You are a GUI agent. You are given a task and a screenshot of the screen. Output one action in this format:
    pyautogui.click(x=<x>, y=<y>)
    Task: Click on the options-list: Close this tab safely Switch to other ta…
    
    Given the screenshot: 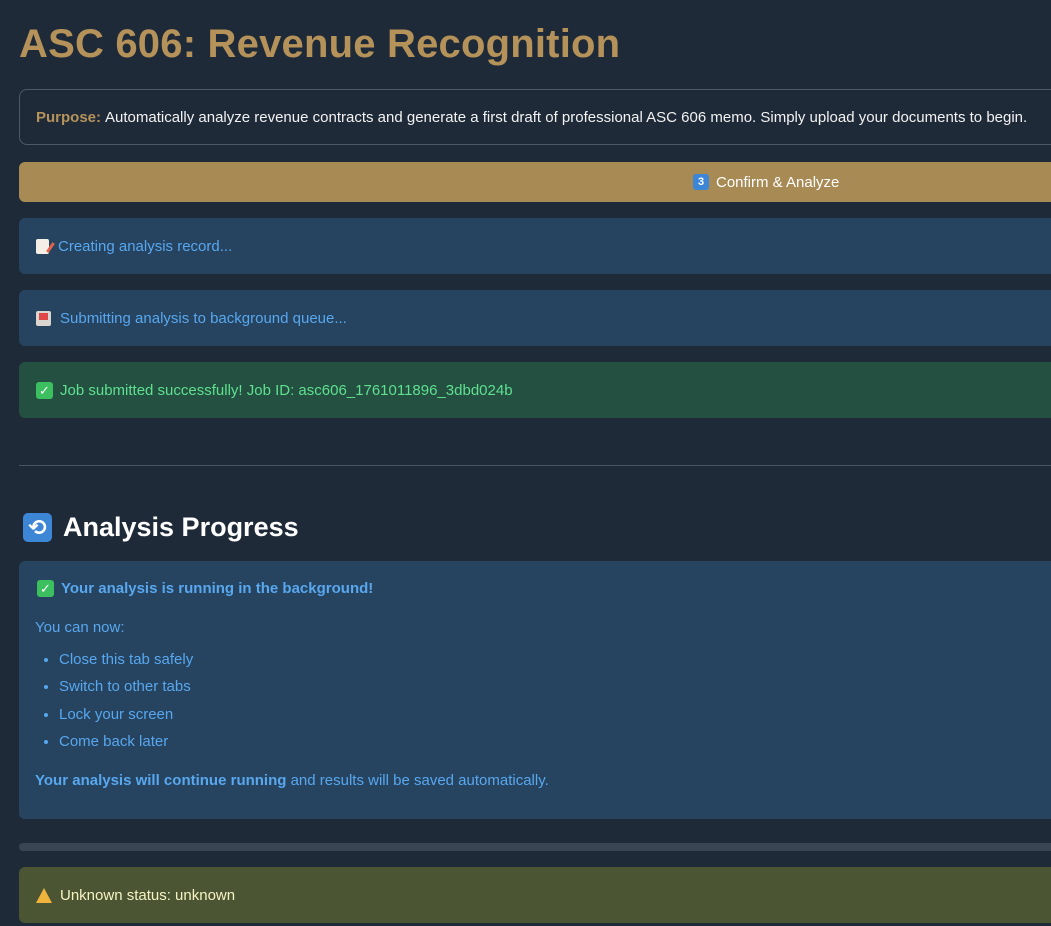 What is the action you would take?
    pyautogui.click(x=543, y=705)
    